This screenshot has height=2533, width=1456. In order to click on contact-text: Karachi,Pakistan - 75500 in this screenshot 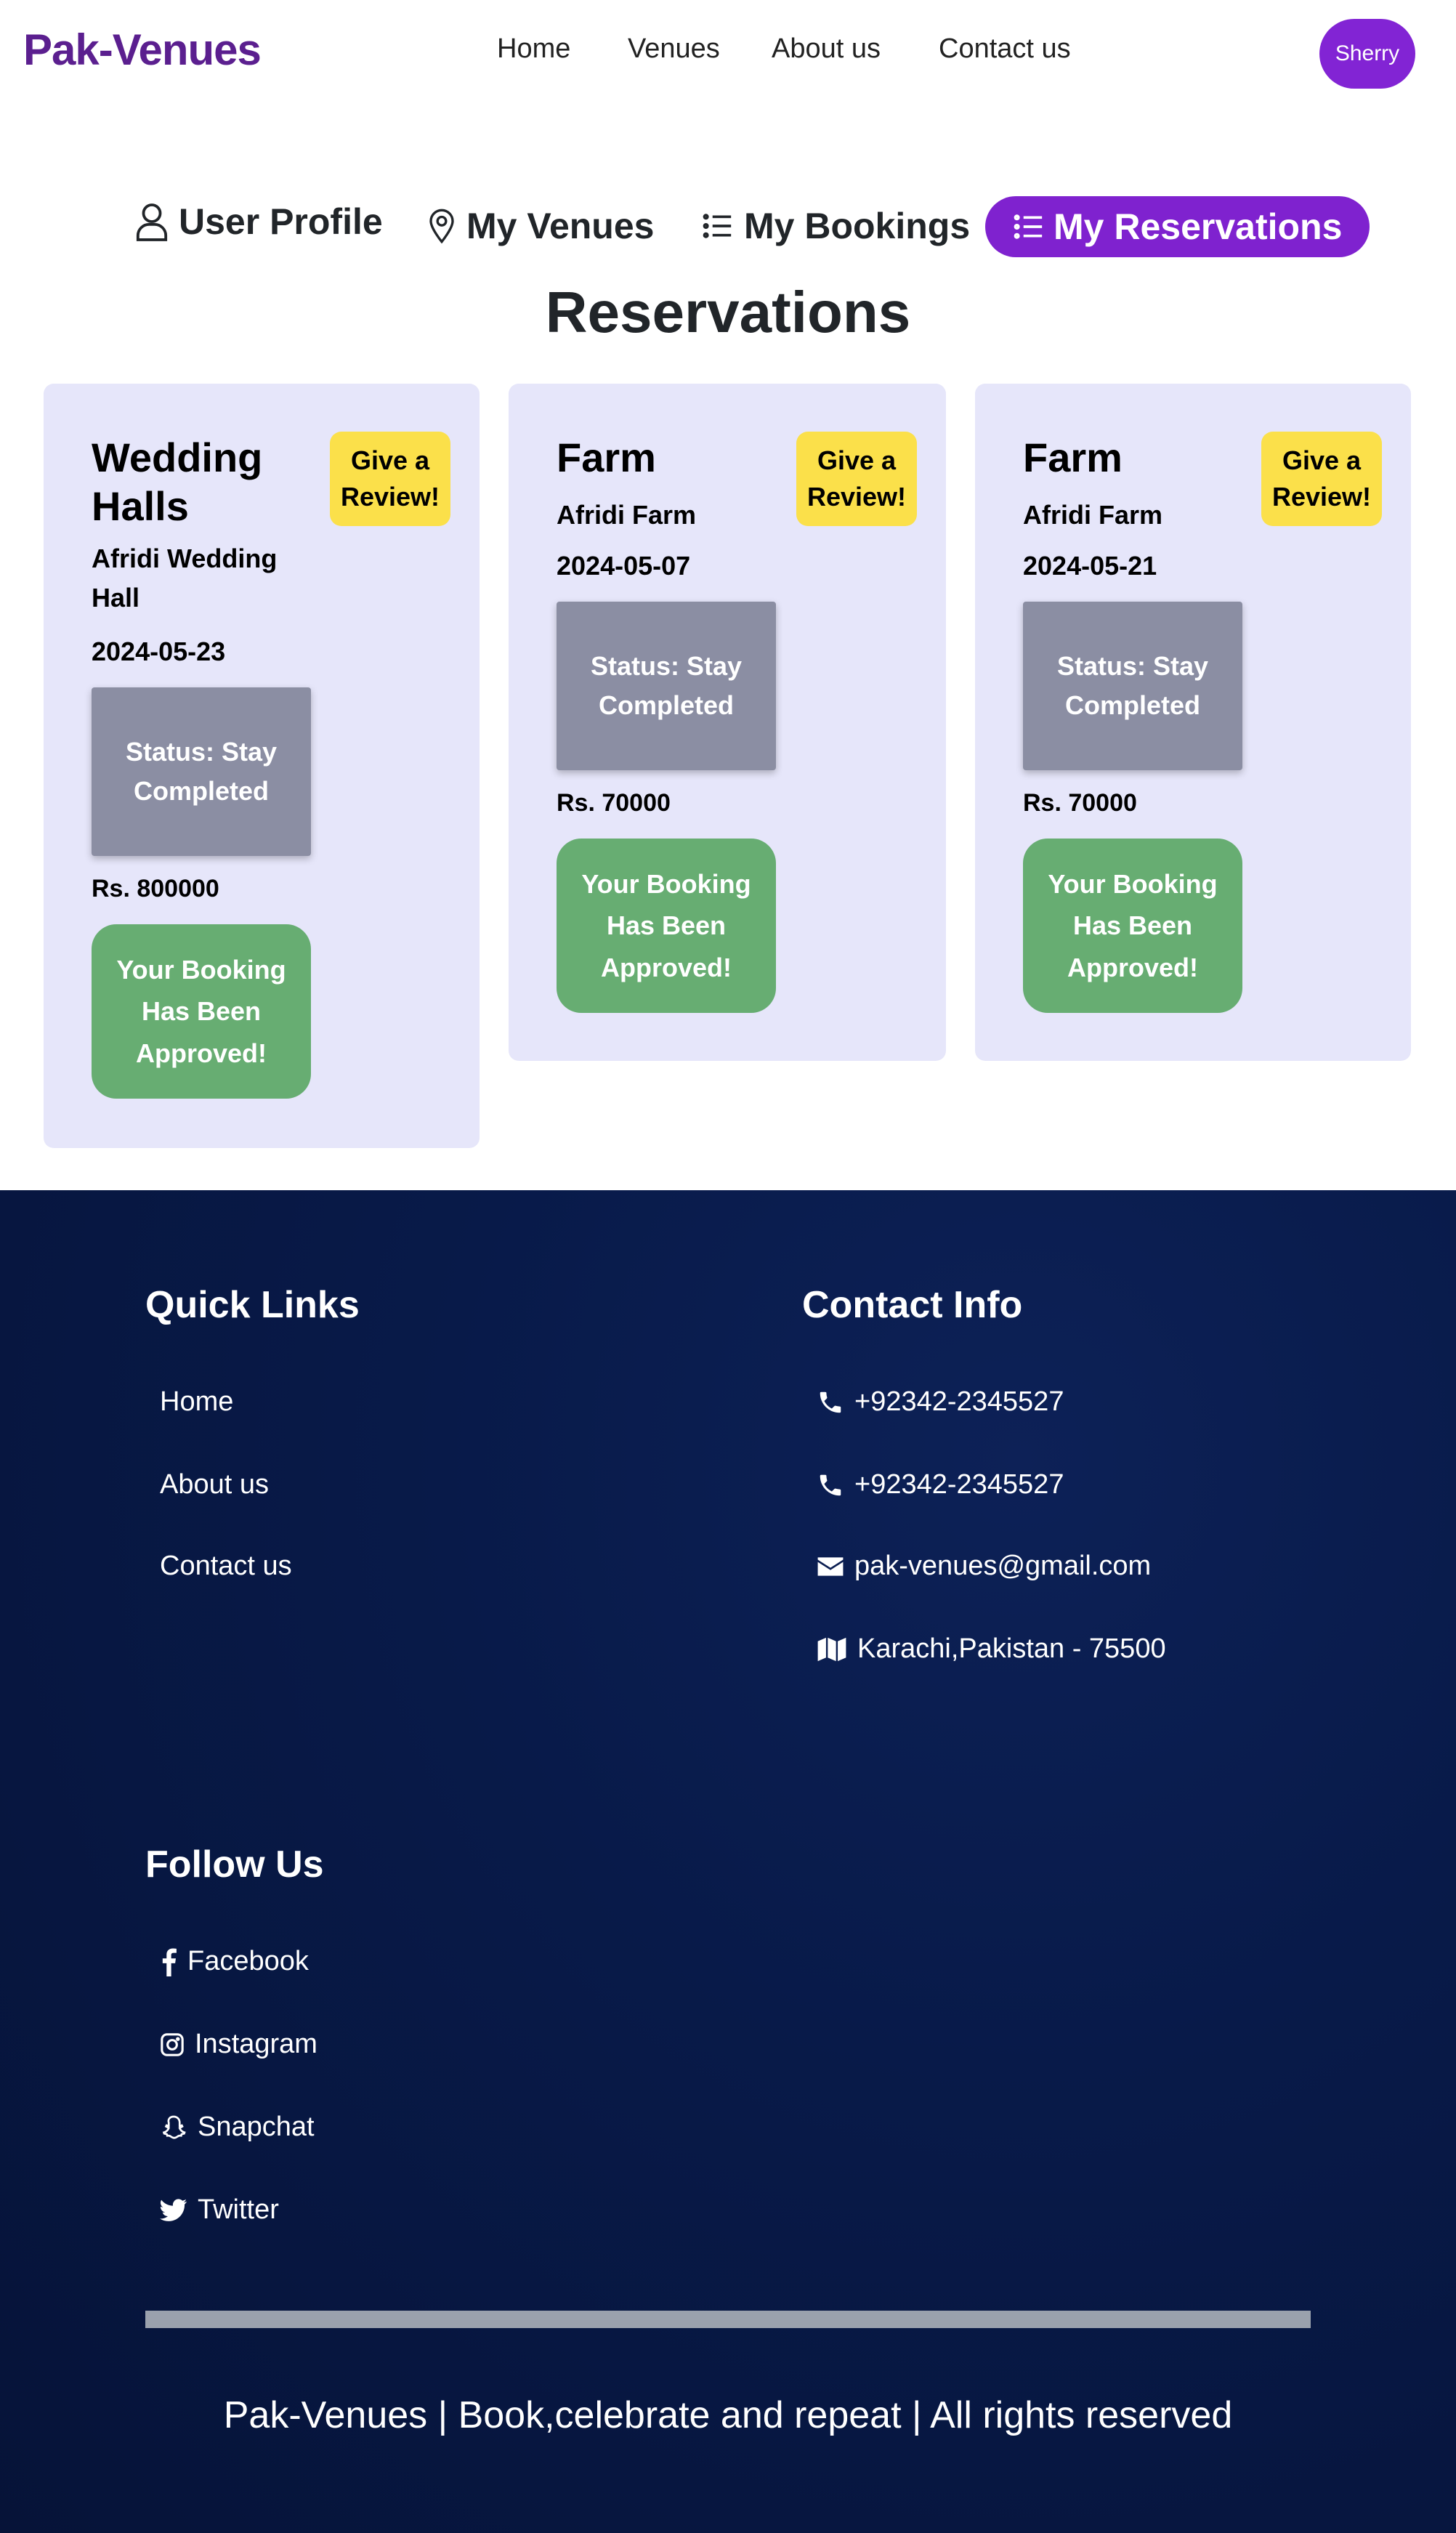, I will do `click(1011, 1648)`.